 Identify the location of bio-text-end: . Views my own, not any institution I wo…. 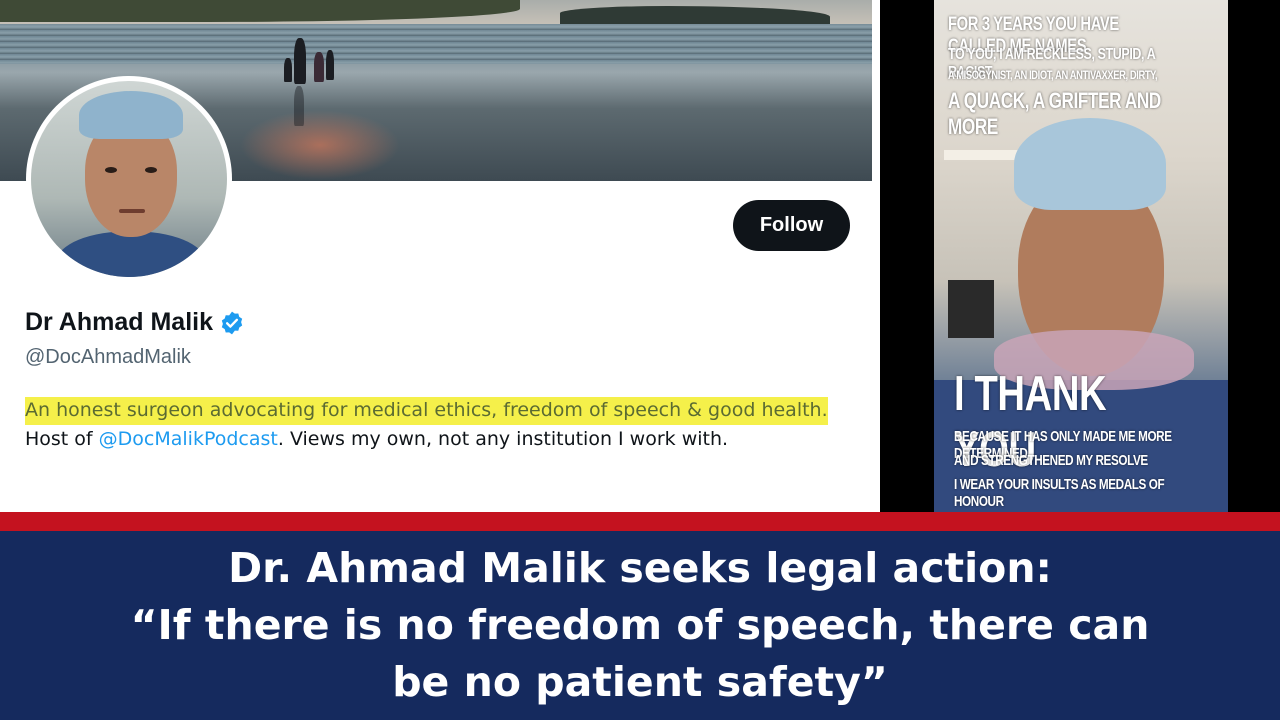
(503, 439).